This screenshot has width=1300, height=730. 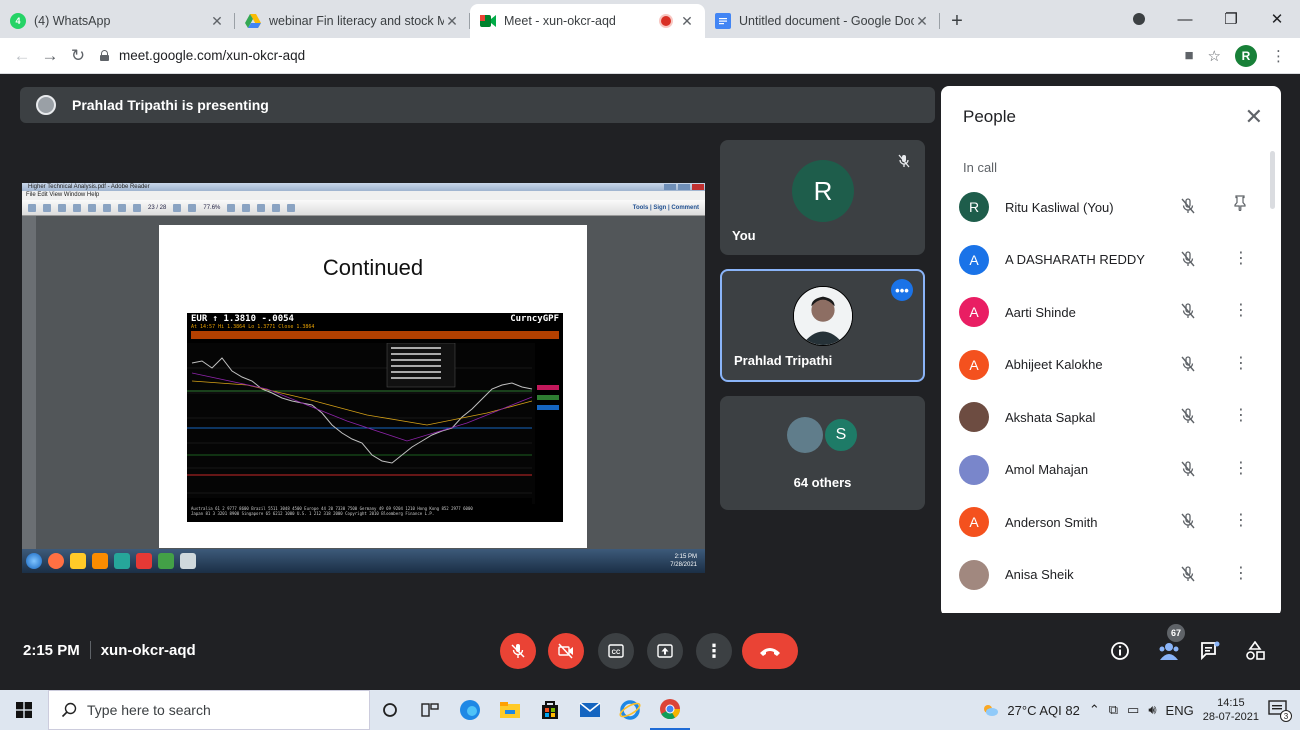 I want to click on participant-tile-presenter: ••• Prahlad Tripathi, so click(x=822, y=325).